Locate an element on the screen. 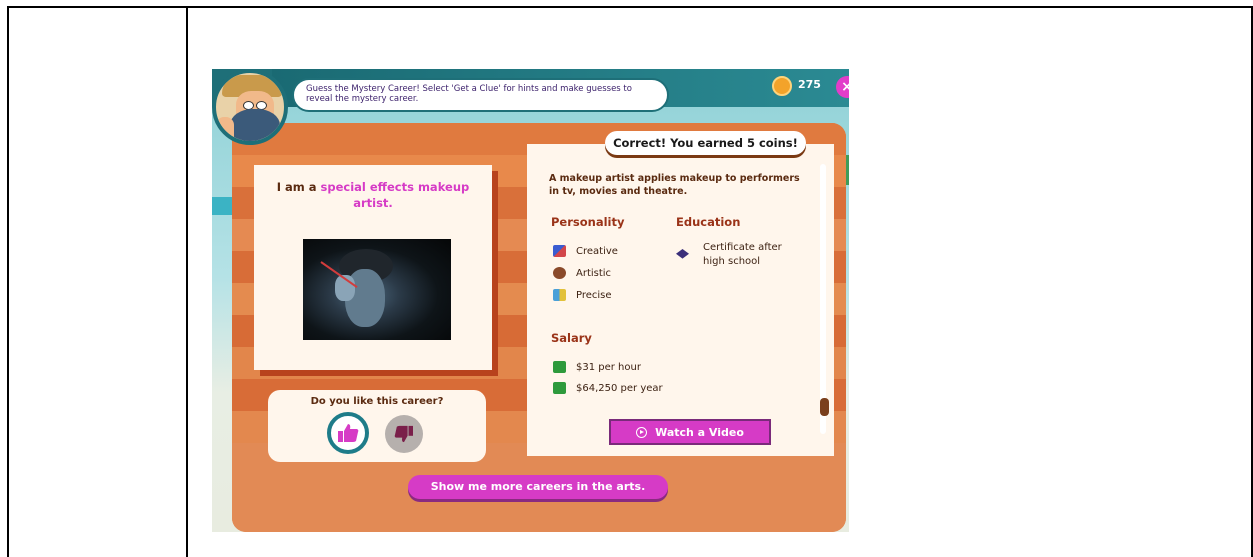 This screenshot has height=557, width=1253. left-panel-frame is located at coordinates (97, 281).